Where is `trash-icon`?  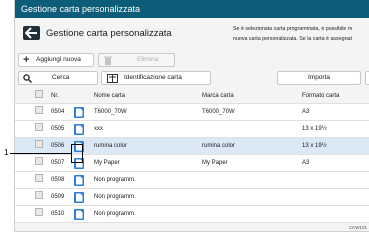 trash-icon is located at coordinates (108, 60).